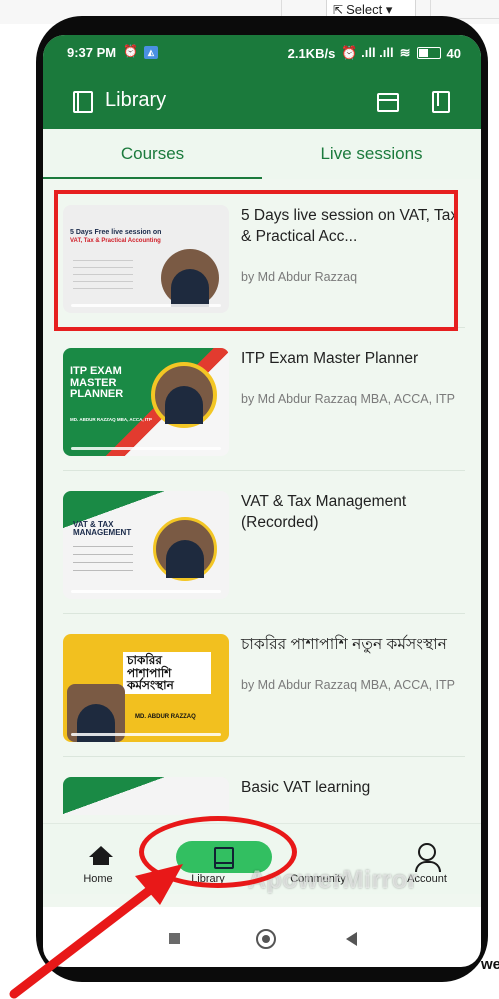 The image size is (499, 999). What do you see at coordinates (256, 260) in the screenshot?
I see `highlight-box` at bounding box center [256, 260].